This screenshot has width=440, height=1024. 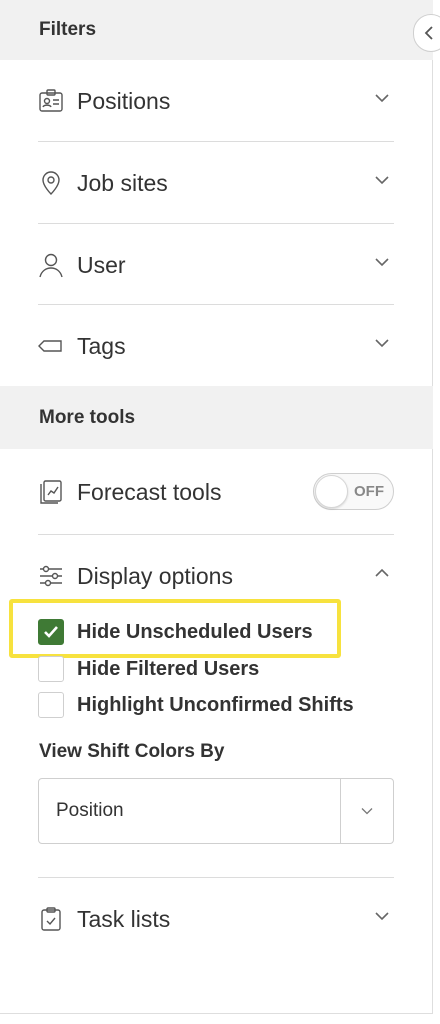 I want to click on forecast-tools-label: Forecast tools, so click(x=149, y=491).